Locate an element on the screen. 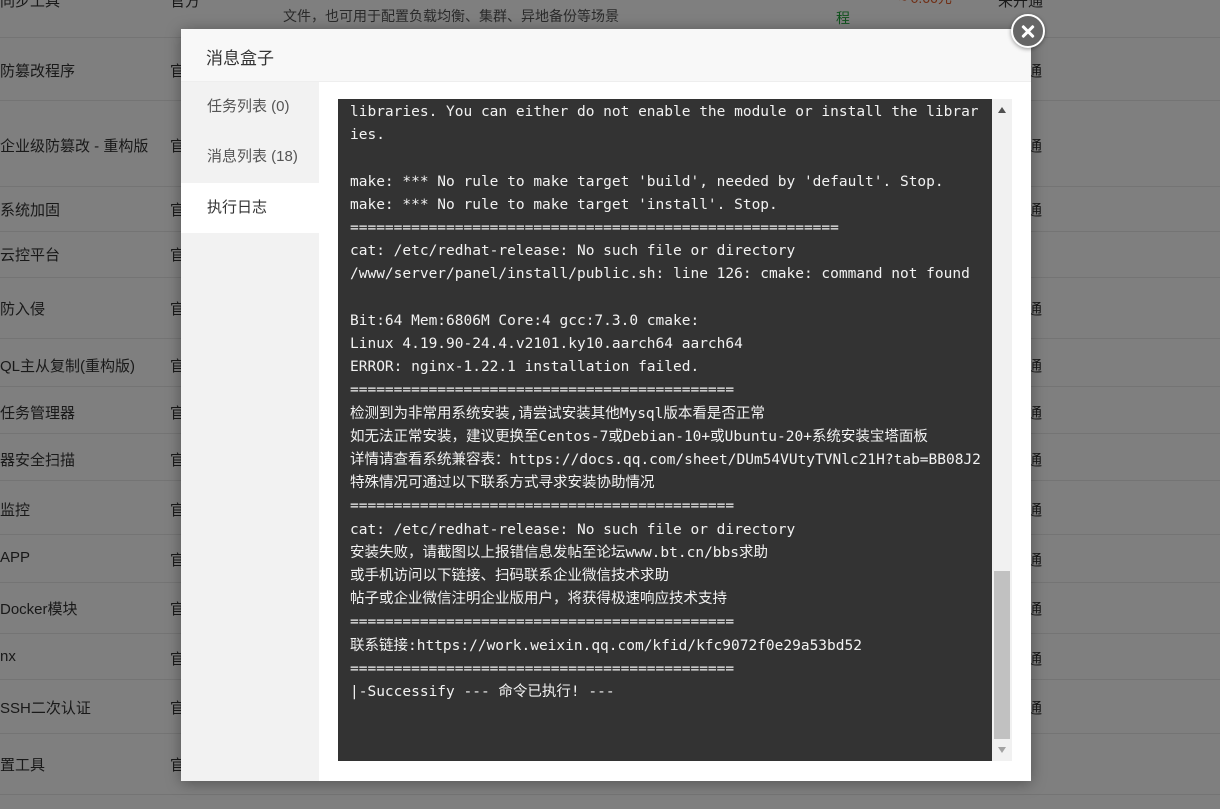 The image size is (1220, 809). modal-header: 消息盒子 is located at coordinates (606, 55).